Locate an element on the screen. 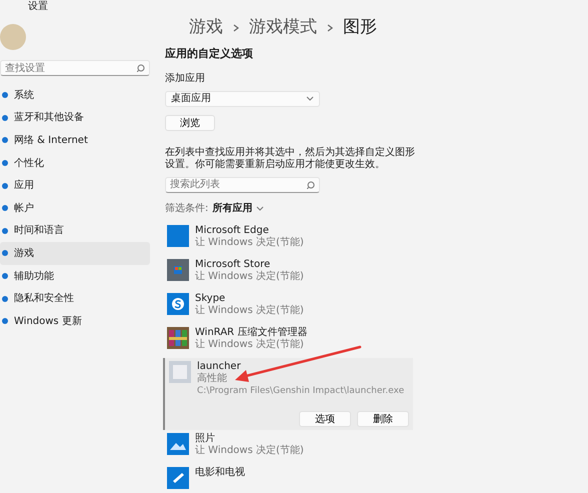 The height and width of the screenshot is (493, 588). app-name: 照片 is located at coordinates (205, 438).